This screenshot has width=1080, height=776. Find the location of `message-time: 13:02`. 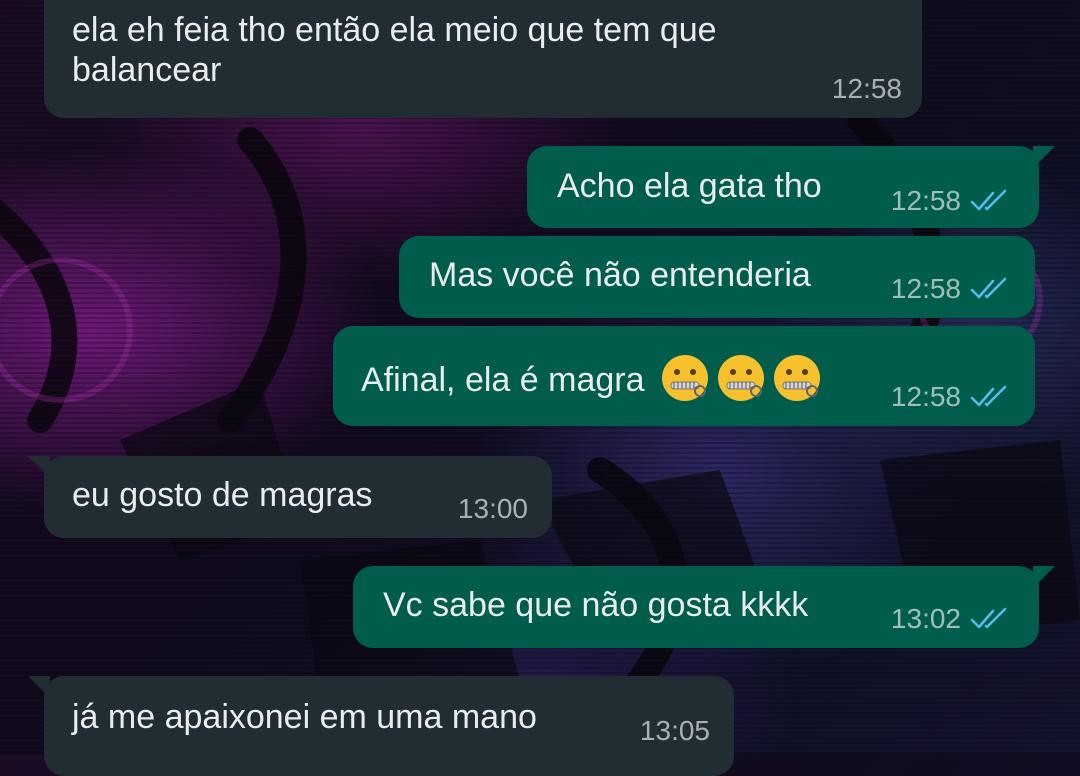

message-time: 13:02 is located at coordinates (925, 618).